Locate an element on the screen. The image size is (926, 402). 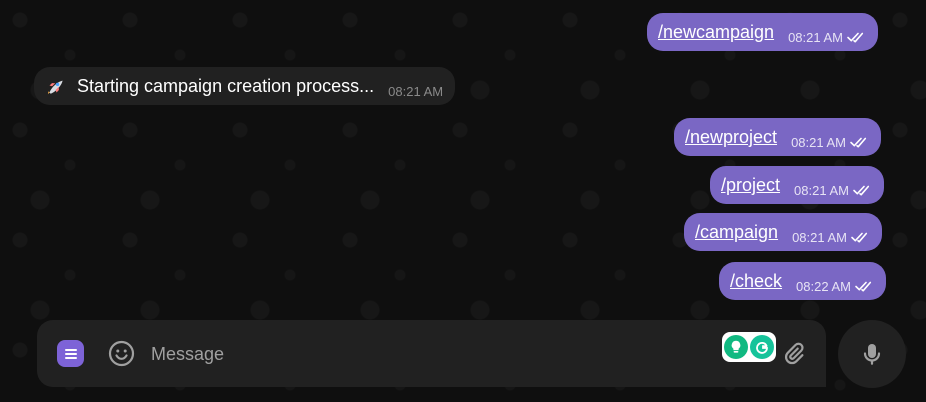
menu-icon is located at coordinates (70, 353).